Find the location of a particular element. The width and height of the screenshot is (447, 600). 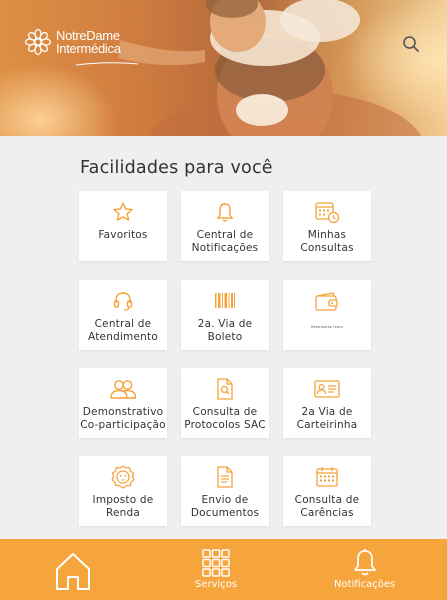

tile-label: Demonstrativo Co-participação is located at coordinates (123, 418).